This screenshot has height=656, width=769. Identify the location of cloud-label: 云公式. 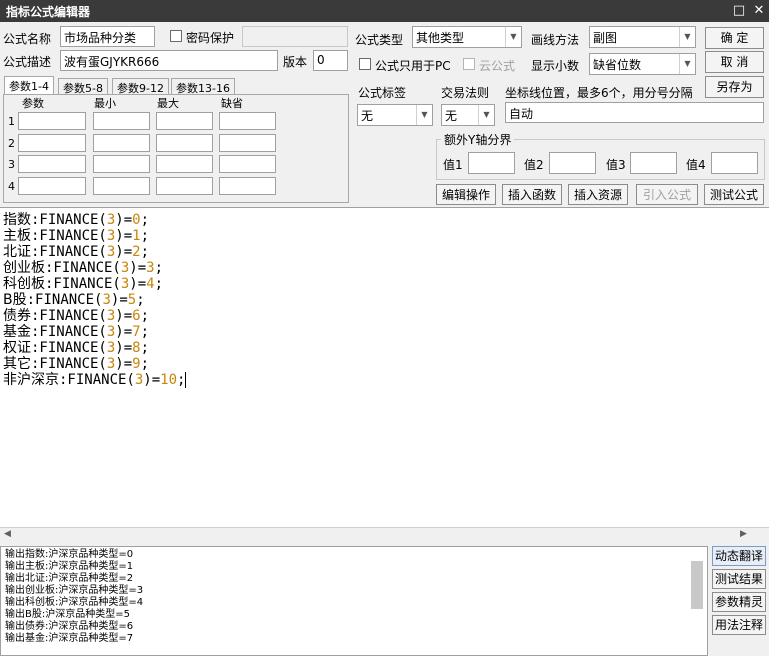
(497, 66).